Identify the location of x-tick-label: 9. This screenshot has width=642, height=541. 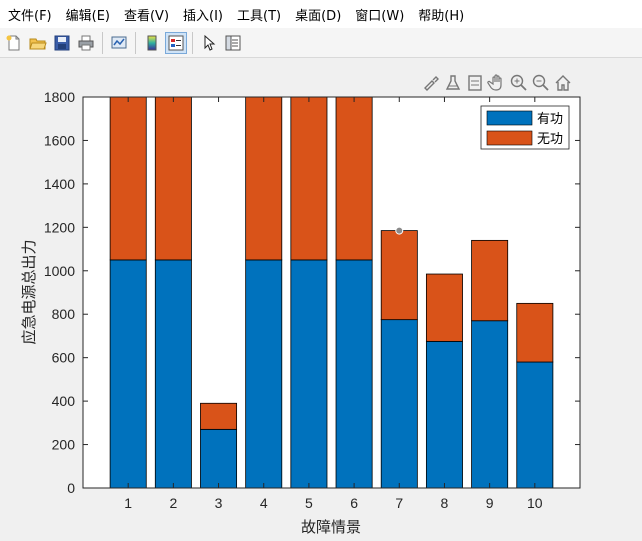
(490, 503).